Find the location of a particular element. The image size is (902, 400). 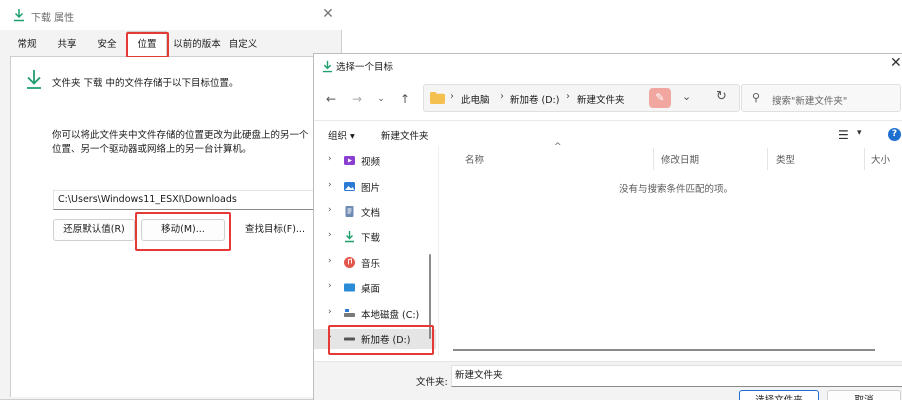

forward-arrow-icon: → is located at coordinates (357, 99).